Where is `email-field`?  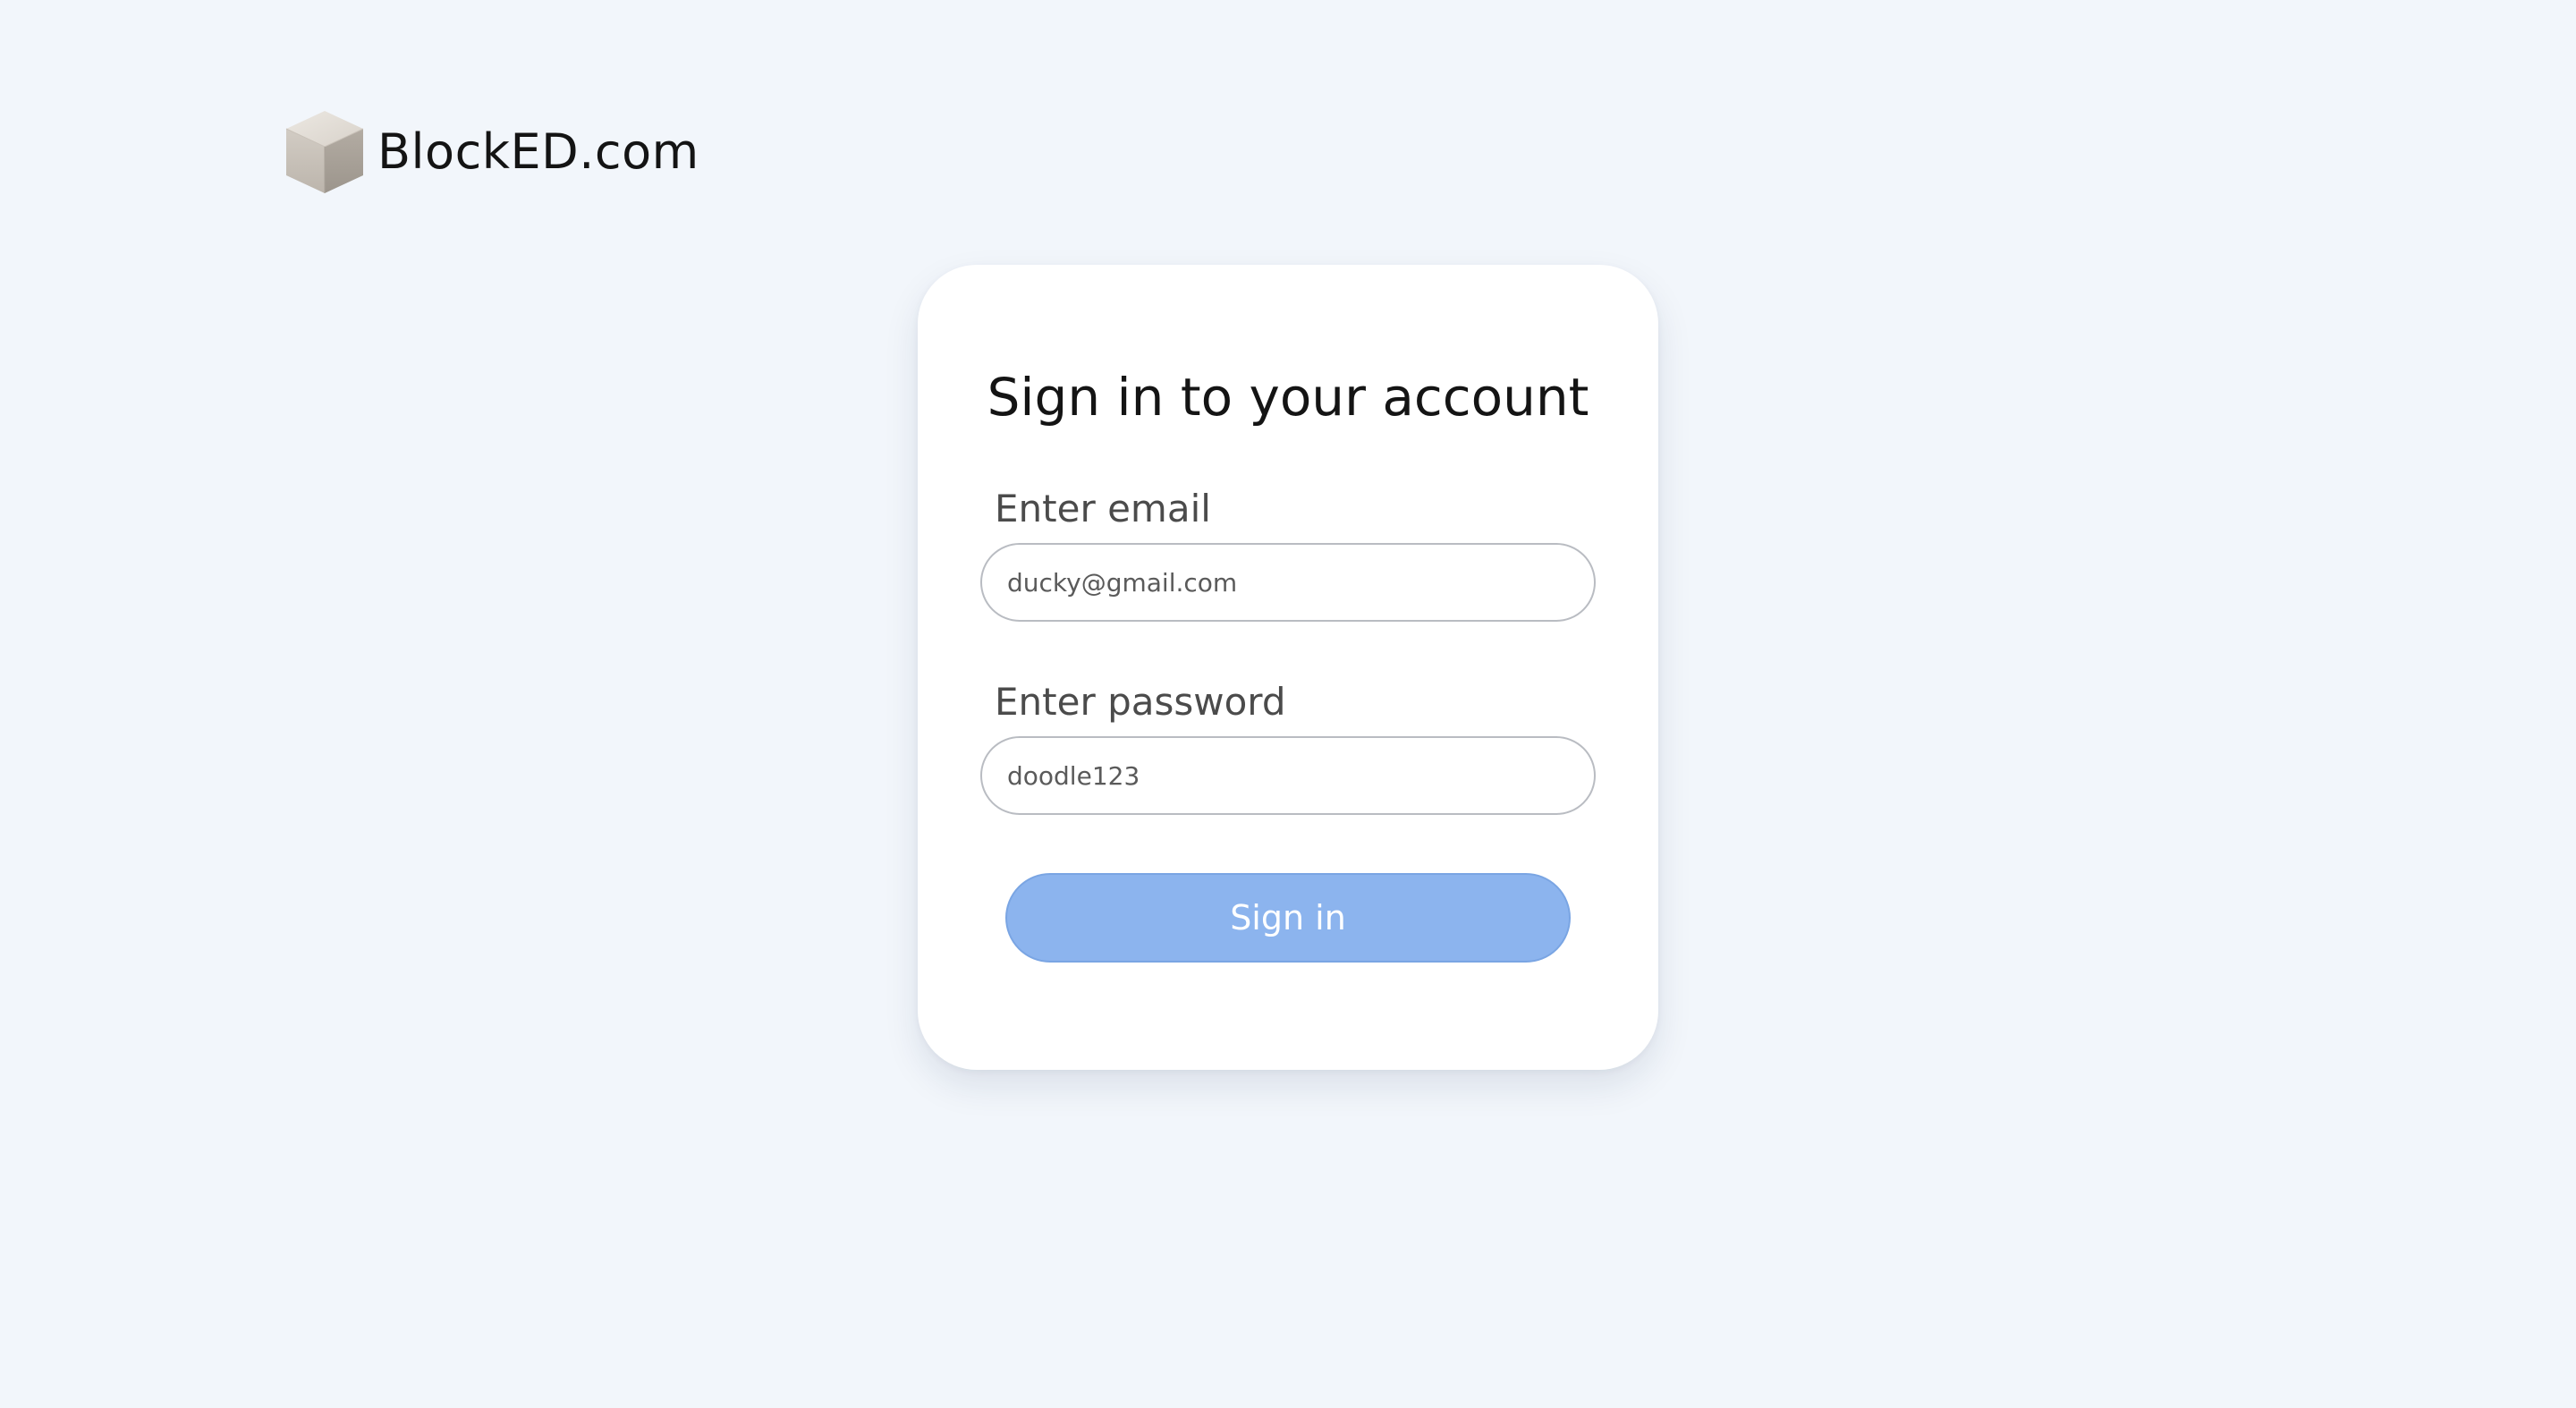 email-field is located at coordinates (1288, 582).